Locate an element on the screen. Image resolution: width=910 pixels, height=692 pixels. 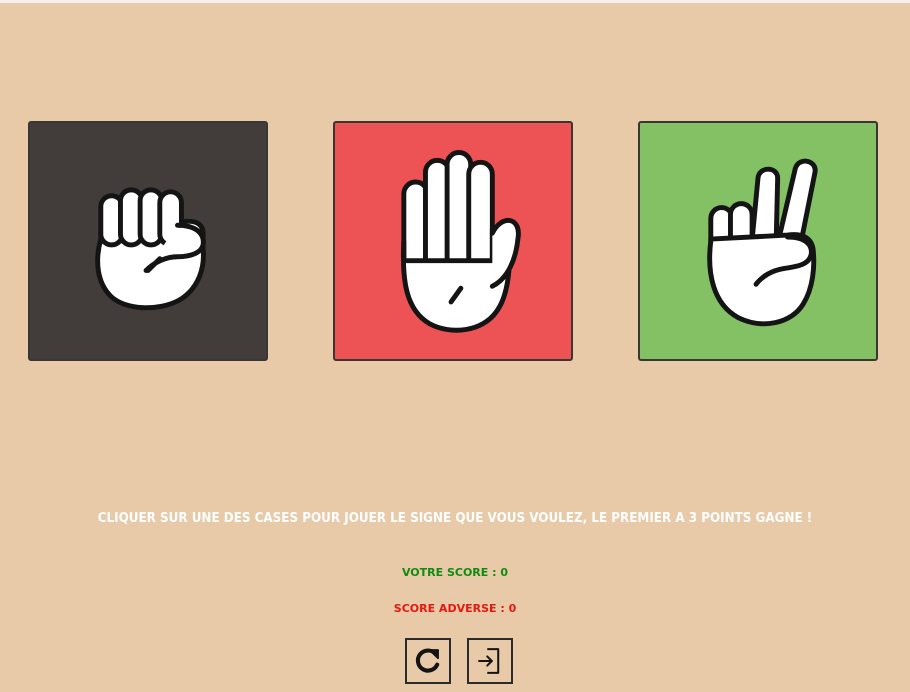
player-score: VOTRE SCORE : 0 is located at coordinates (455, 572).